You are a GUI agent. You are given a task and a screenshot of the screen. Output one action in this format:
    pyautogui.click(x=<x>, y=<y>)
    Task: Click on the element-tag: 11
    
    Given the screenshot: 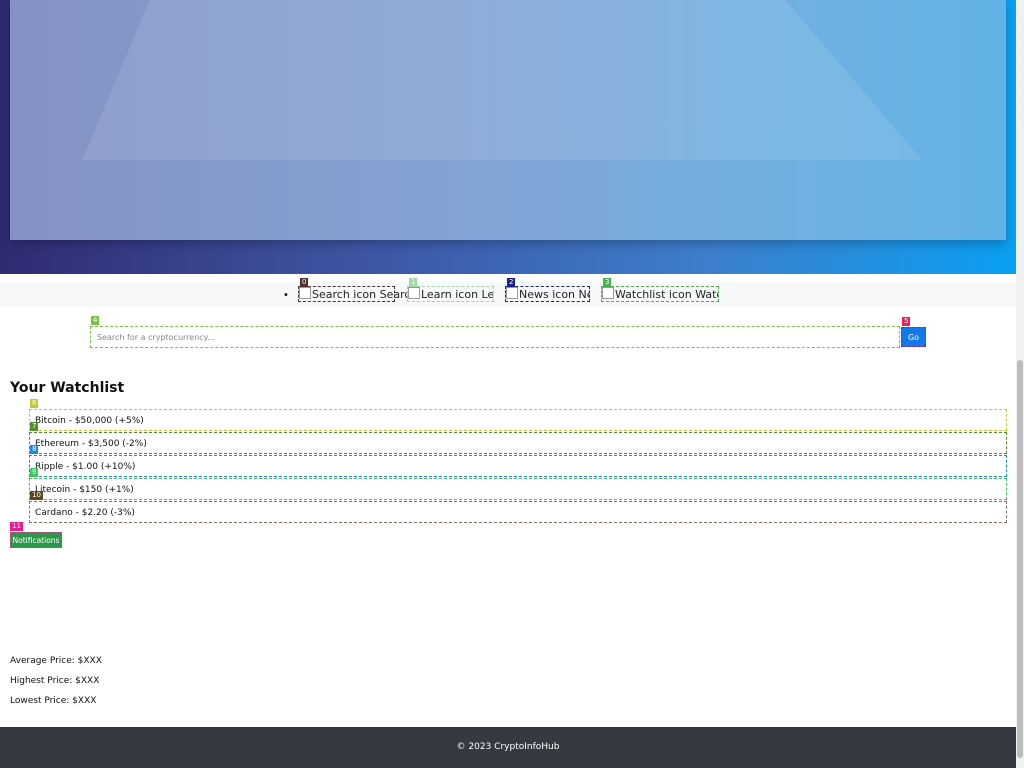 What is the action you would take?
    pyautogui.click(x=16, y=526)
    